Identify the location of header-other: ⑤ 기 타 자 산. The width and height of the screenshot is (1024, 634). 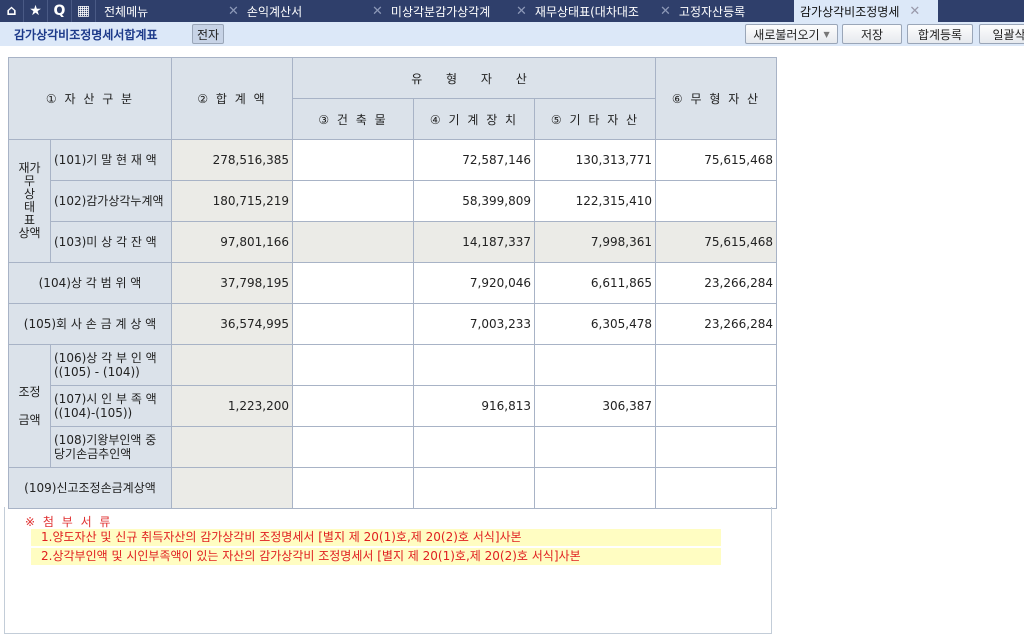
(595, 119).